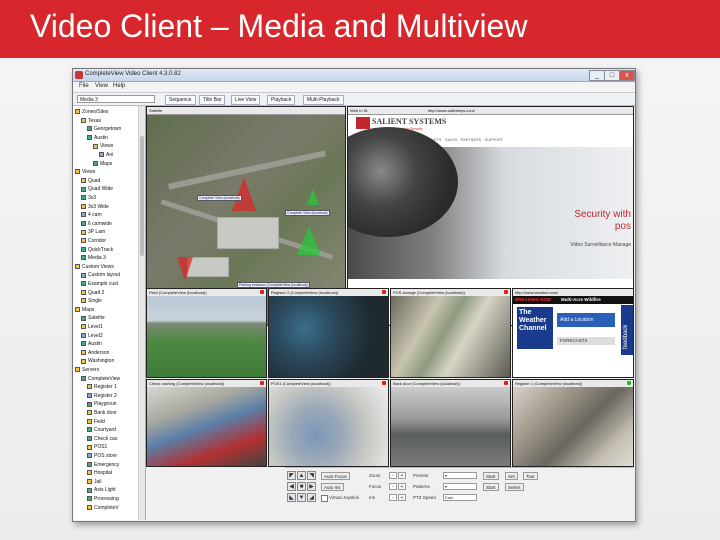 The height and width of the screenshot is (540, 720). Describe the element at coordinates (311, 486) in the screenshot. I see `ptz-right-button: ▶` at that location.